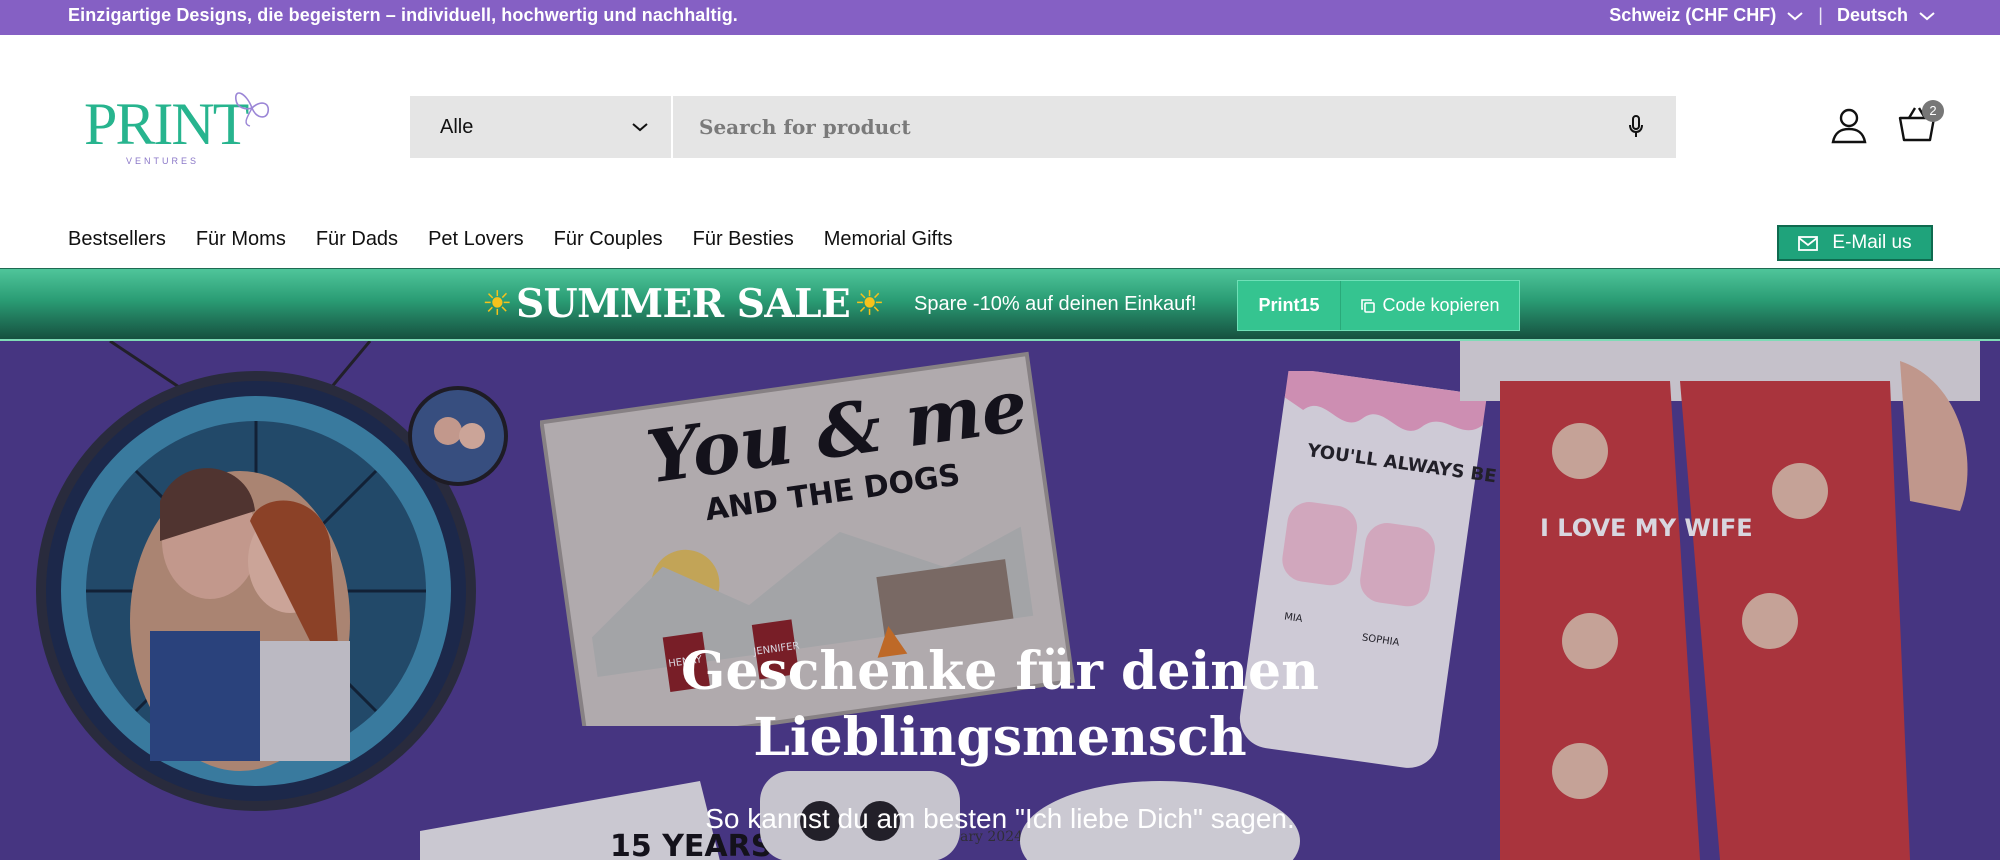  Describe the element at coordinates (1933, 111) in the screenshot. I see `cart-count-badge: 2` at that location.